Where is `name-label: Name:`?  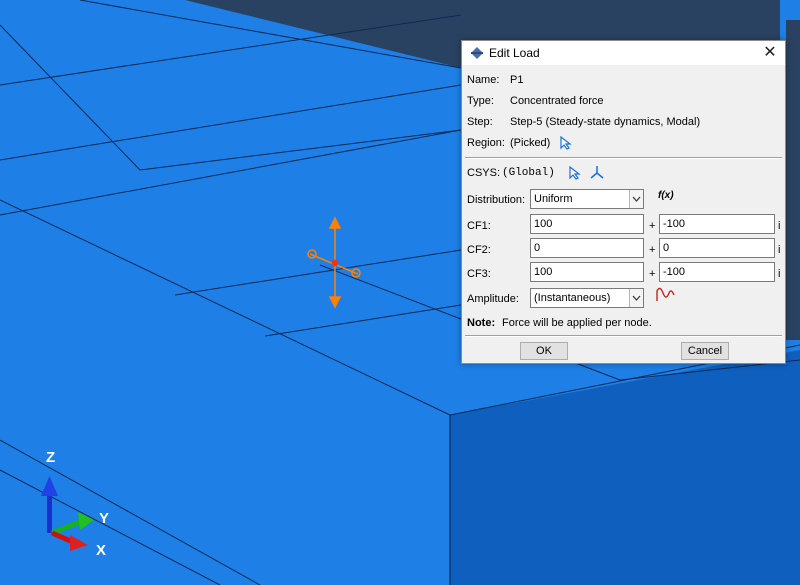 name-label: Name: is located at coordinates (483, 80).